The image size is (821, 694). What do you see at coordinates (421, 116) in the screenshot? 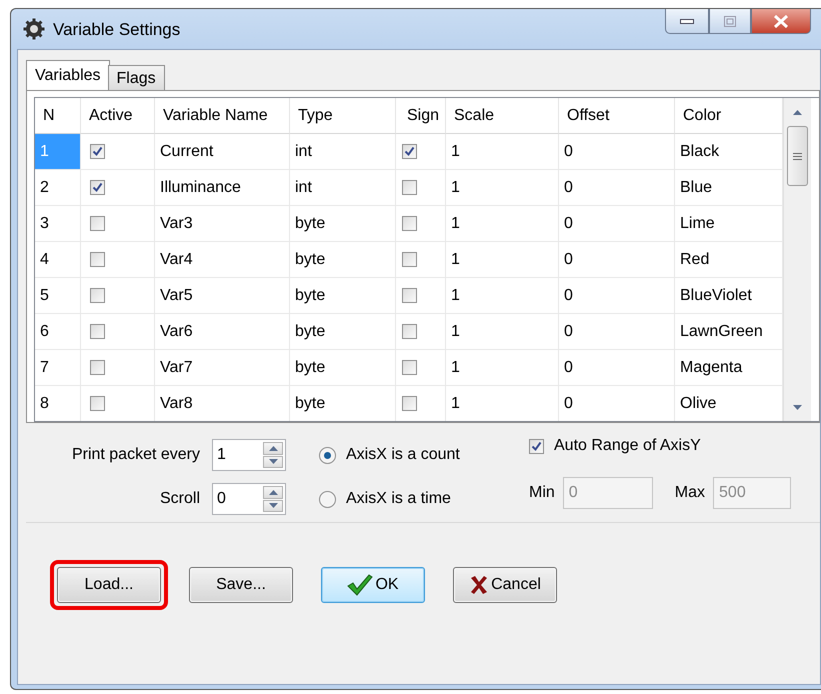
I see `column-header: Sign` at bounding box center [421, 116].